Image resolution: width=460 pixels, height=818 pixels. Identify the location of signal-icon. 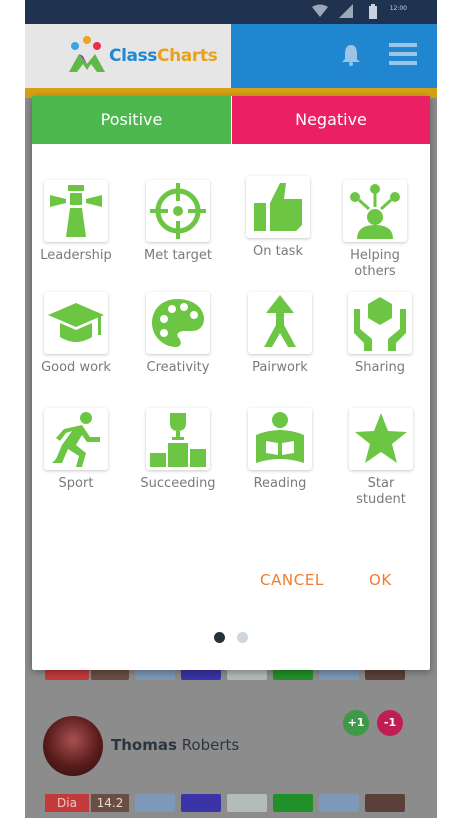
(346, 11).